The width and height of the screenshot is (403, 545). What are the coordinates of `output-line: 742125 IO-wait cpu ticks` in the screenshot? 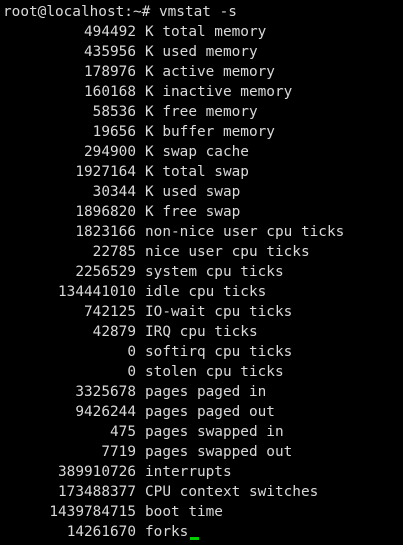 It's located at (201, 312).